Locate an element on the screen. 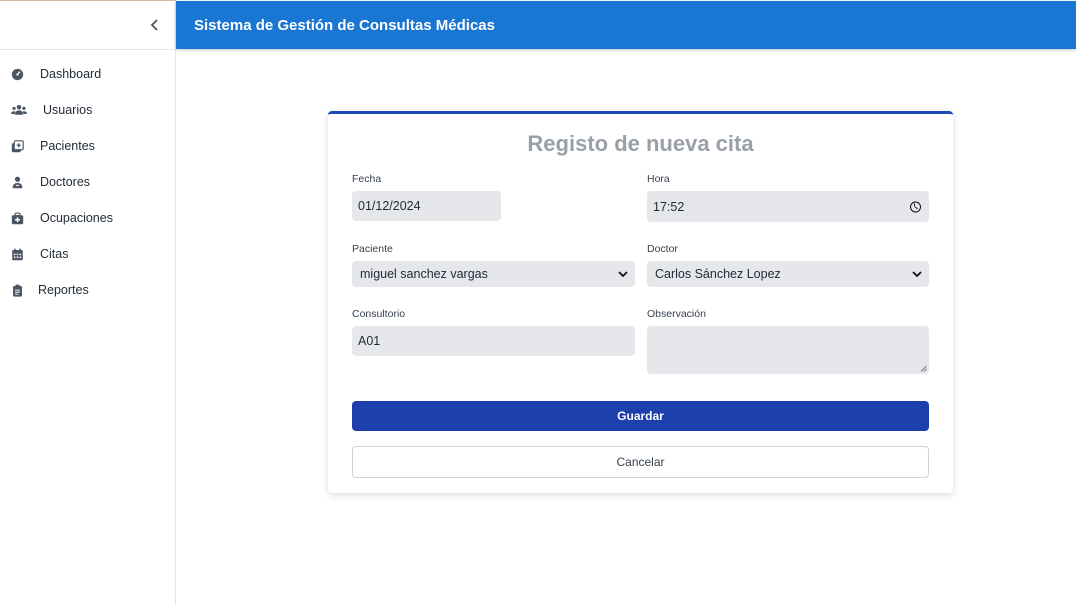  sidebar-item-dashboard: Dashboard is located at coordinates (87, 74).